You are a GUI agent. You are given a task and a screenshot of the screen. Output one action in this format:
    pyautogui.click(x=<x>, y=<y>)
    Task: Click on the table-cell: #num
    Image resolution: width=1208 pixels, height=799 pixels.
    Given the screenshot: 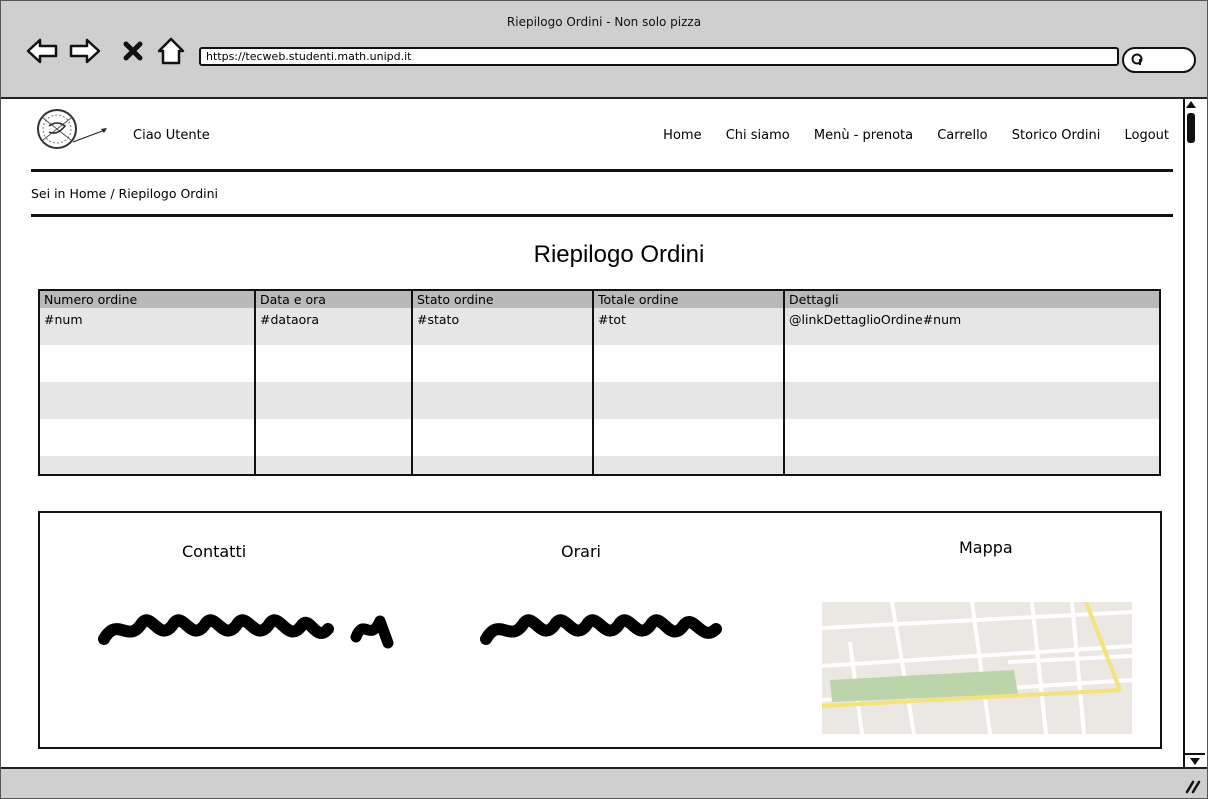 What is the action you would take?
    pyautogui.click(x=147, y=326)
    